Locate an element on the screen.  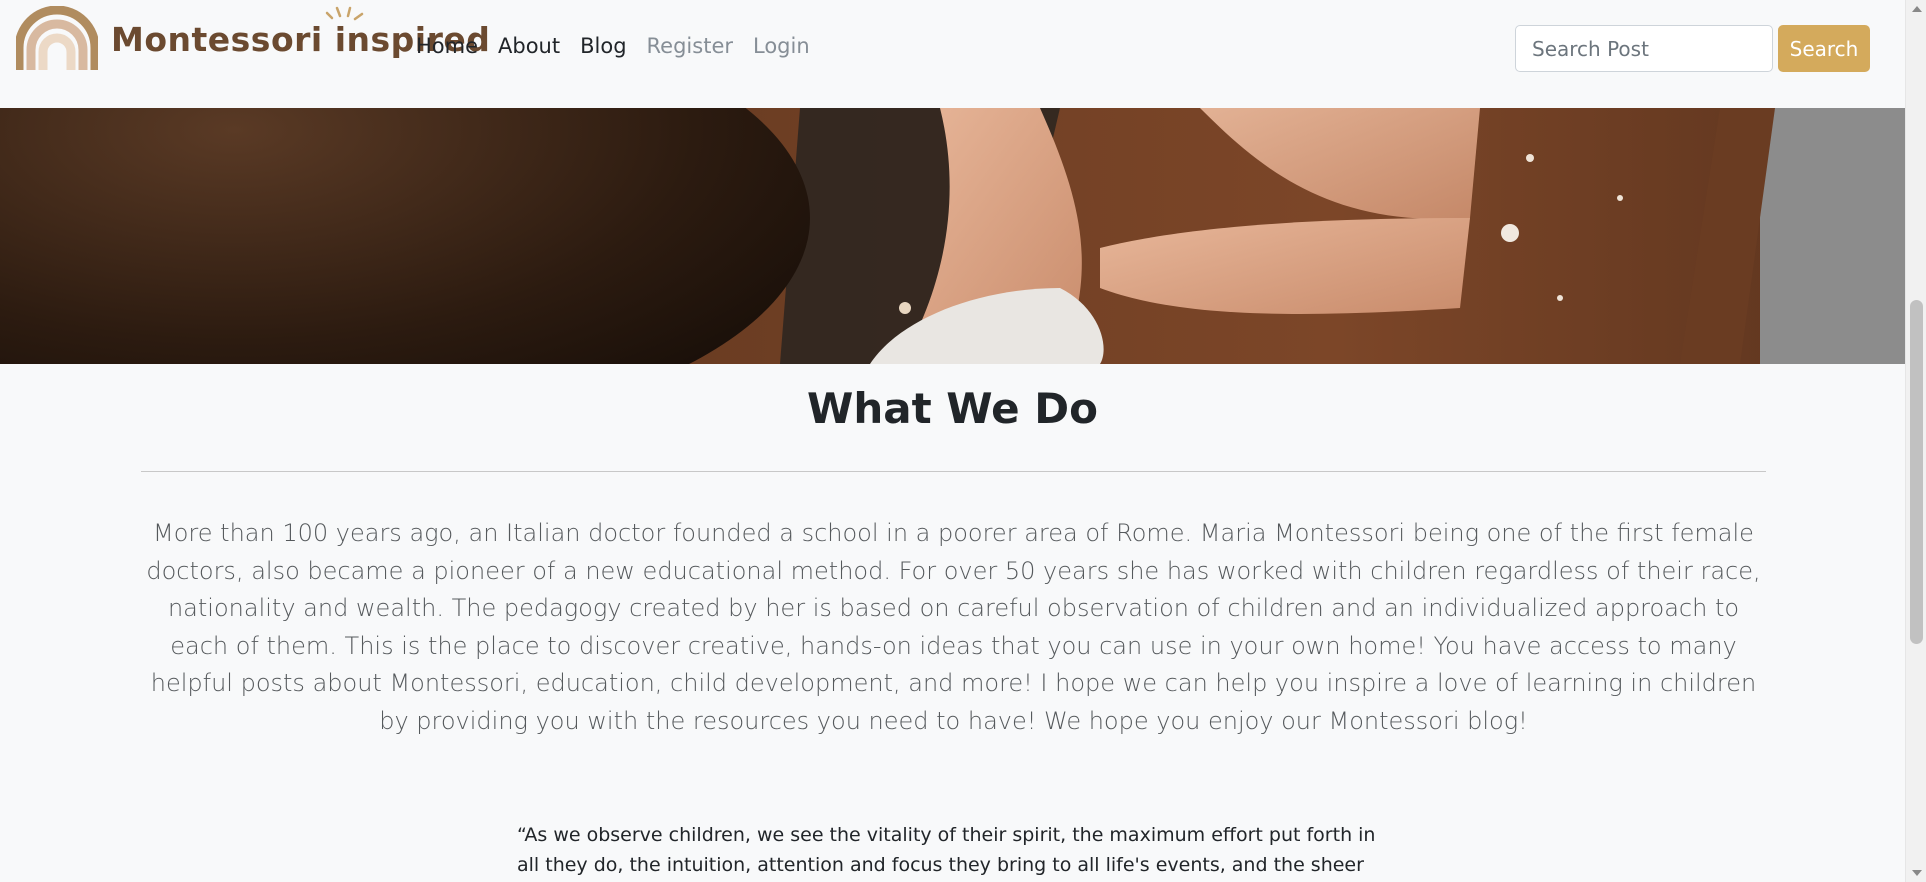
scrollbar-thumb is located at coordinates (1916, 472).